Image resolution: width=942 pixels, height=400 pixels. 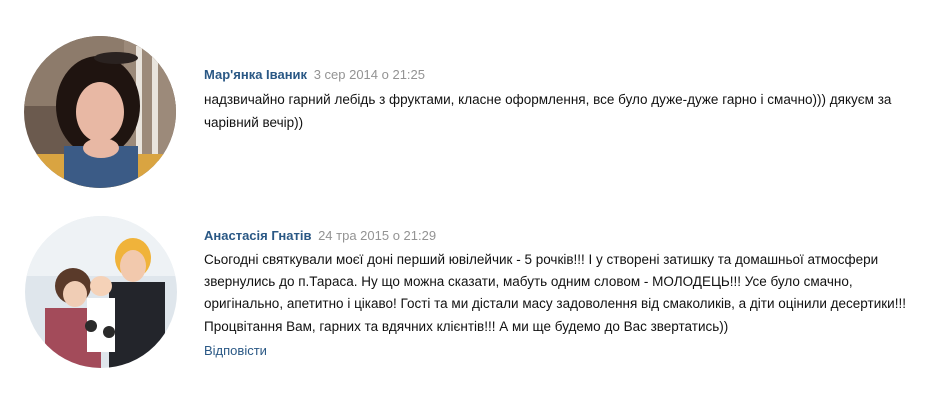 What do you see at coordinates (568, 75) in the screenshot?
I see `comment-meta: Мар'янка Іваник 3 сер 2014 о 21:25` at bounding box center [568, 75].